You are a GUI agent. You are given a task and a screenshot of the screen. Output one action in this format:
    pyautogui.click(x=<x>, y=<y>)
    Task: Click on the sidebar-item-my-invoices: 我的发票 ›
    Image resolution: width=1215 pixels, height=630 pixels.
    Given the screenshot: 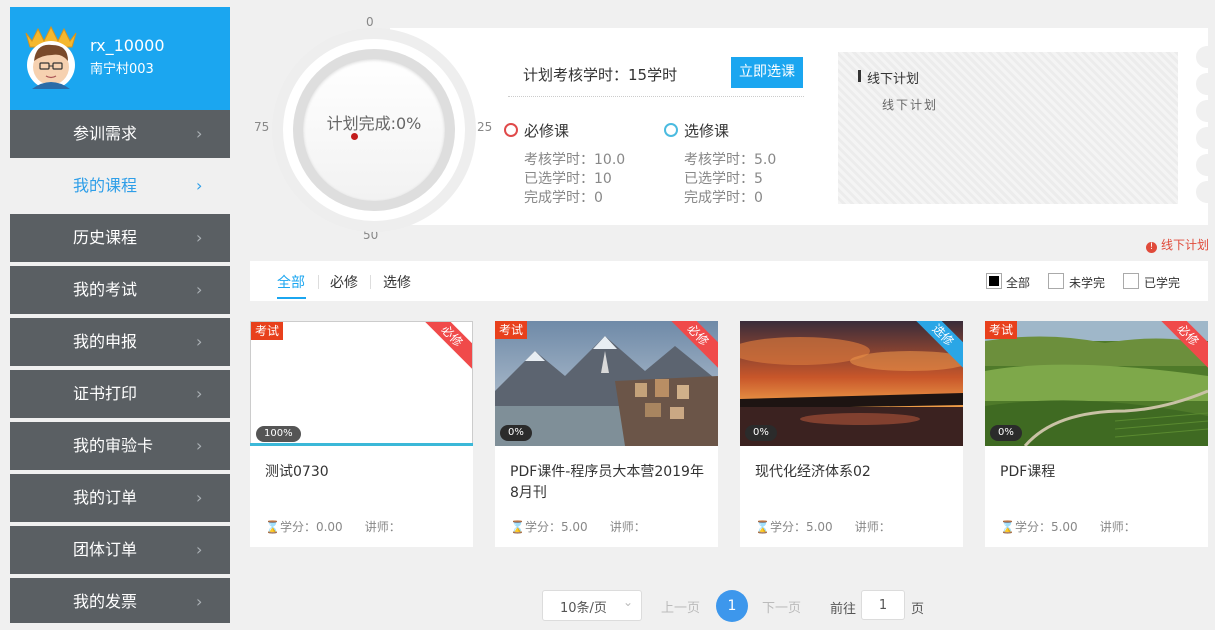 What is the action you would take?
    pyautogui.click(x=120, y=604)
    